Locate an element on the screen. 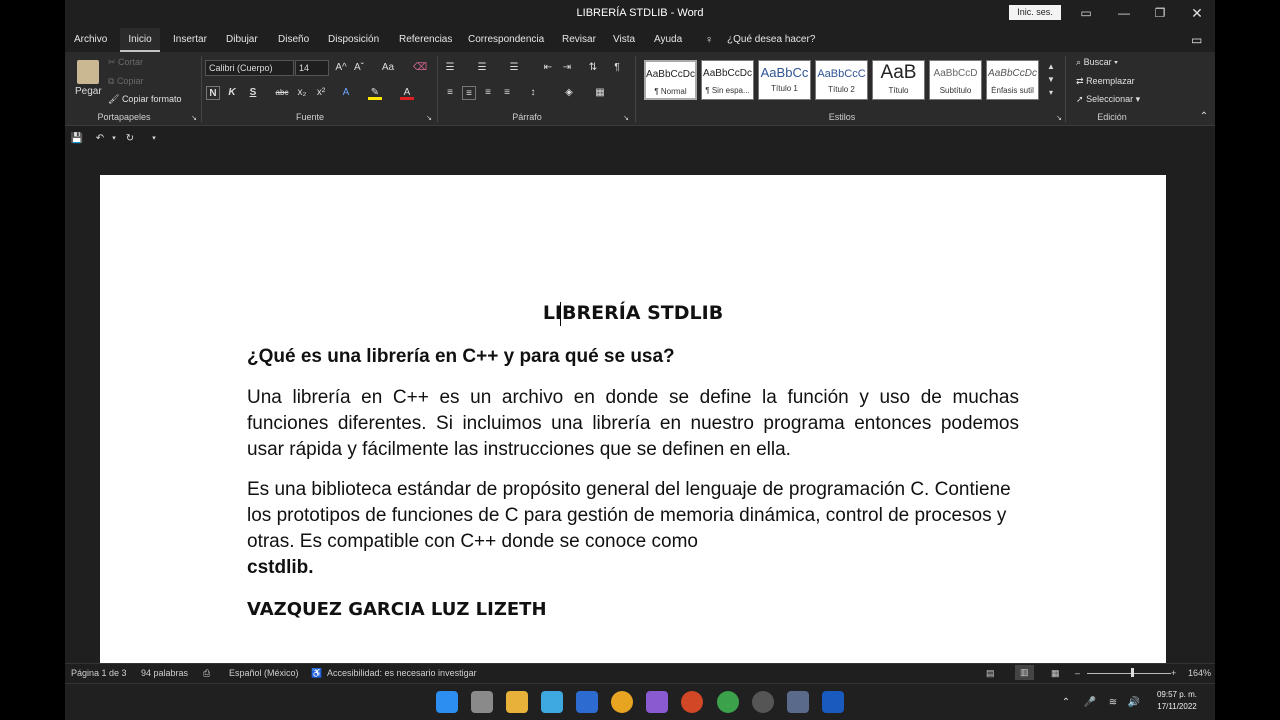 Image resolution: width=1280 pixels, height=720 pixels. dev-cpp-icon is located at coordinates (798, 702).